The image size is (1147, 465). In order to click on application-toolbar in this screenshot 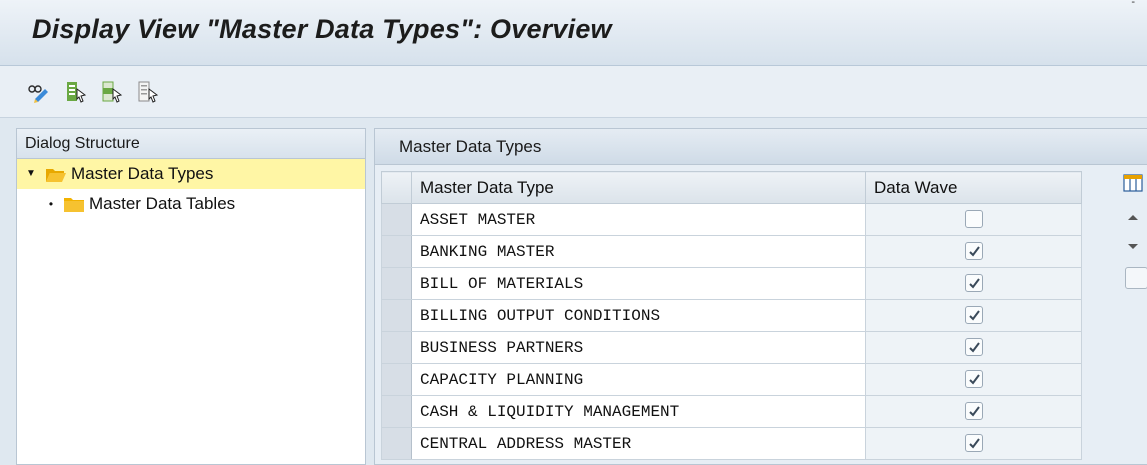, I will do `click(573, 92)`.